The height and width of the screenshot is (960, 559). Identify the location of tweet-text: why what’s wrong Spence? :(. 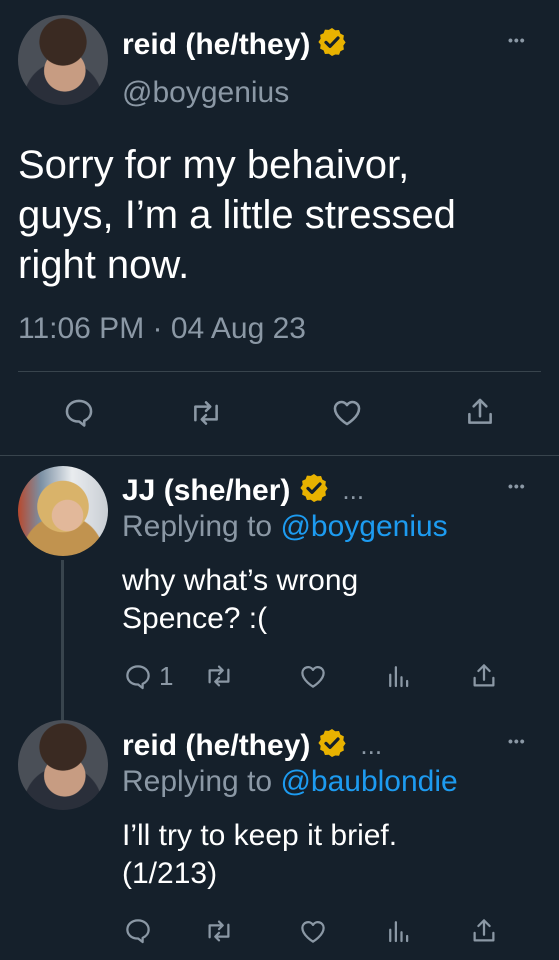
(240, 600).